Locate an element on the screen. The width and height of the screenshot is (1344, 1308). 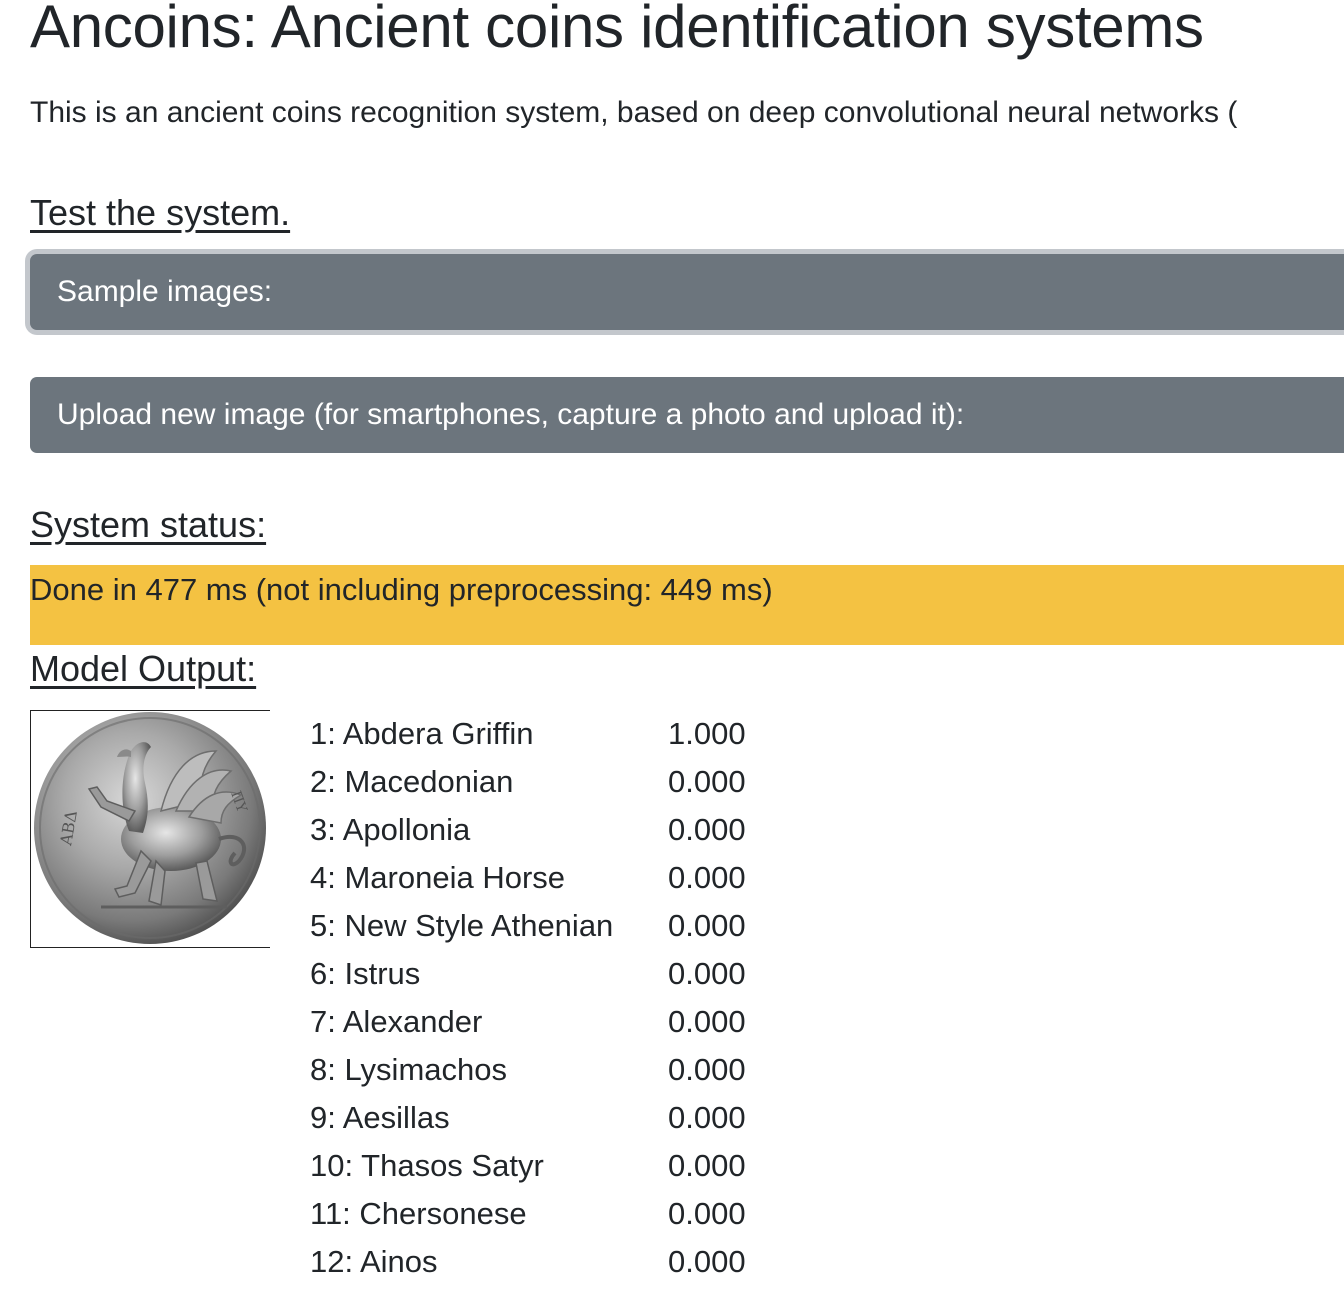
test-section-heading: Test the system. is located at coordinates (160, 212).